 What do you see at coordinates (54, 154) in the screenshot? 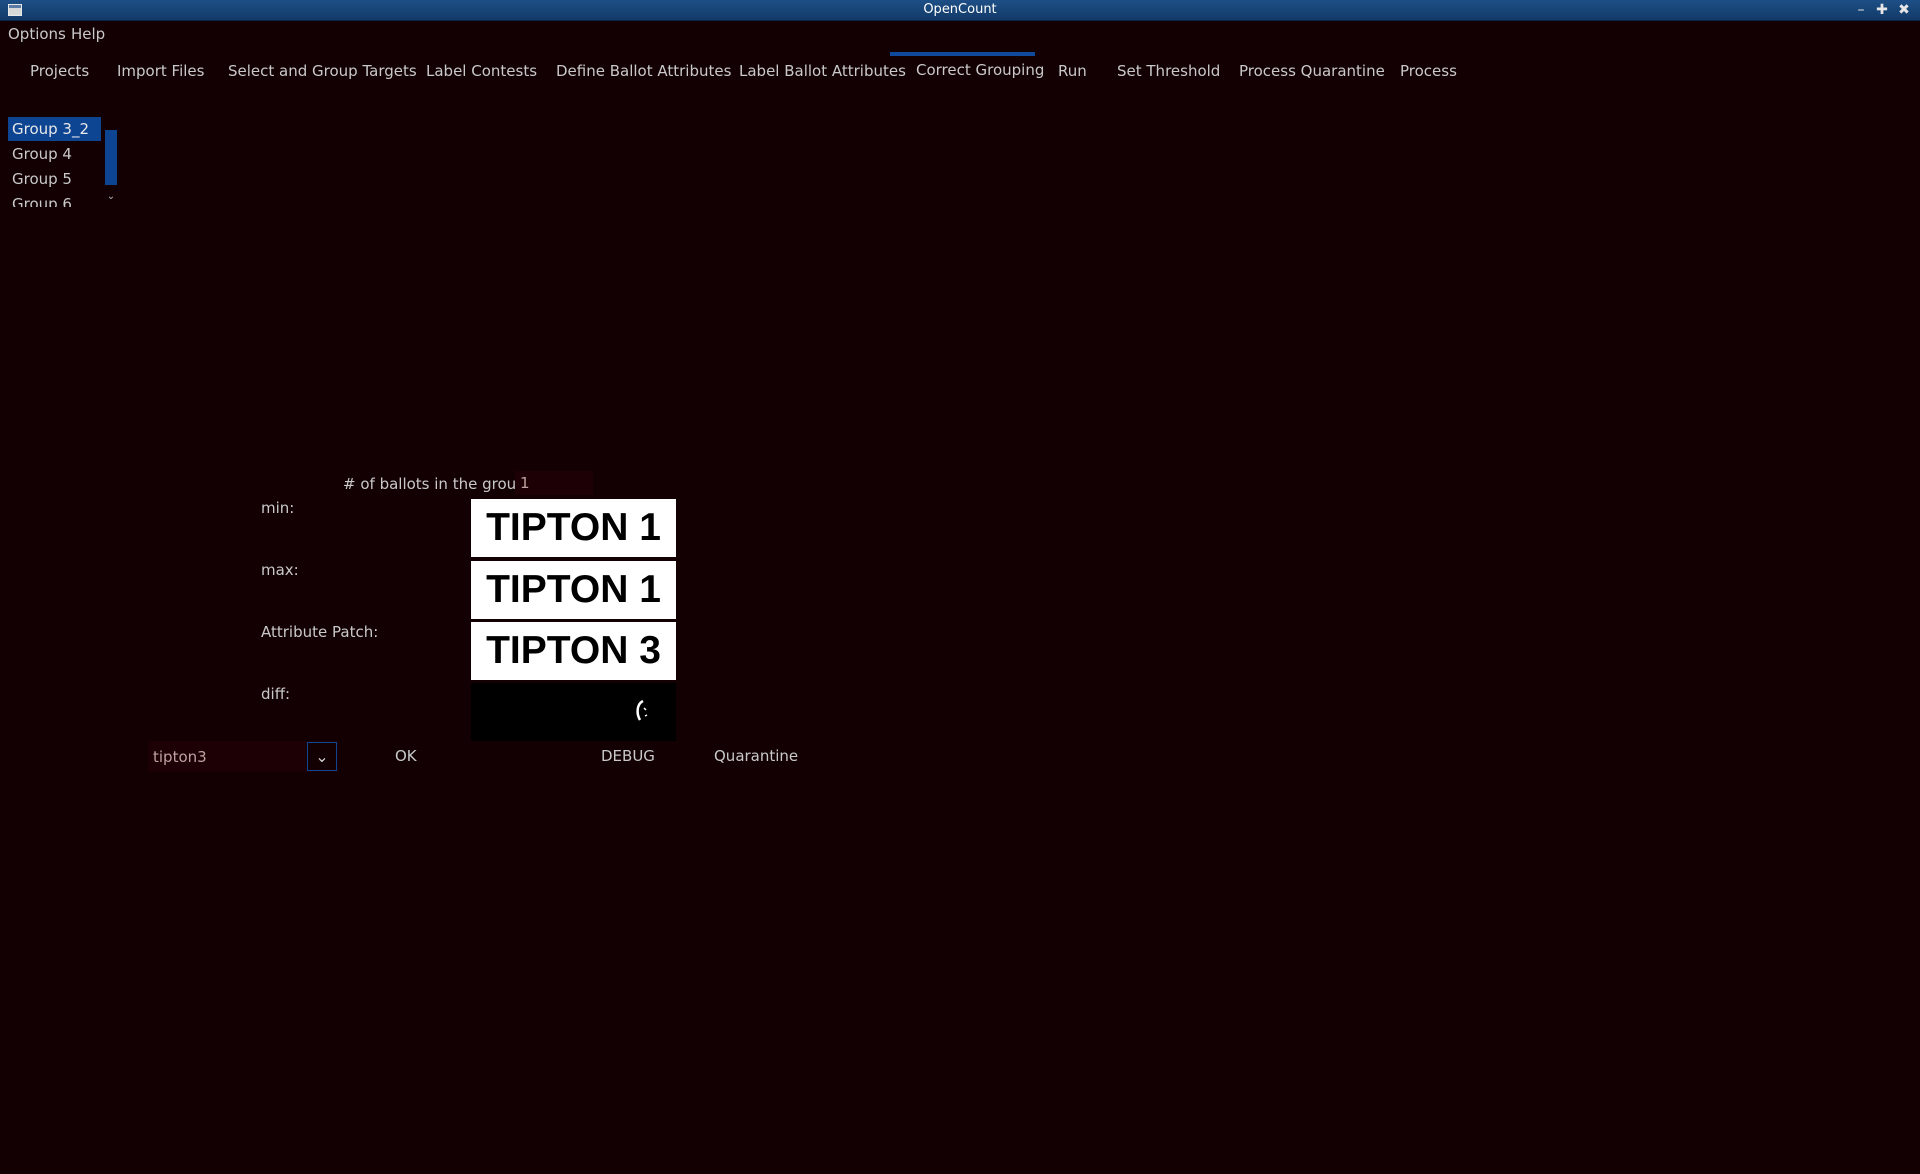
I see `group-item-4: Group 4` at bounding box center [54, 154].